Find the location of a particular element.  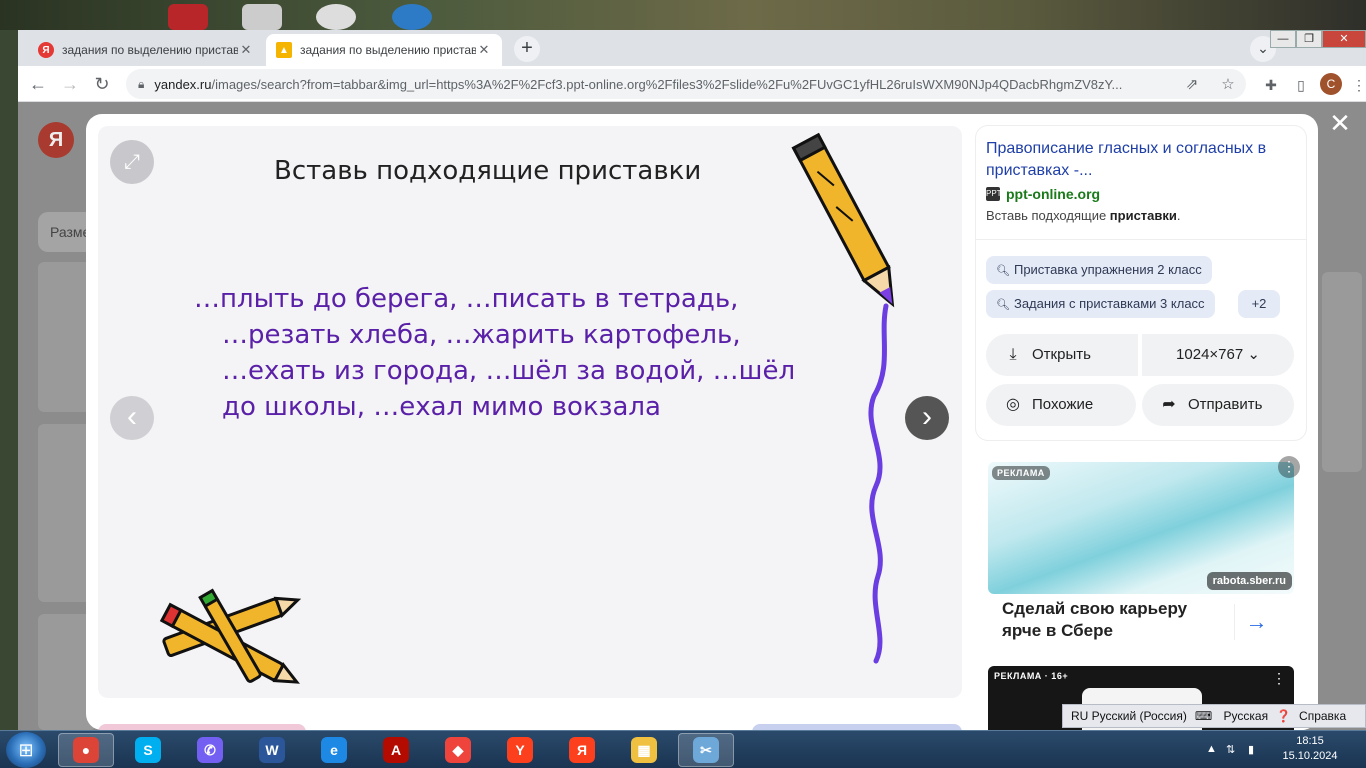

arrow-right-icon: → is located at coordinates (1256, 622).